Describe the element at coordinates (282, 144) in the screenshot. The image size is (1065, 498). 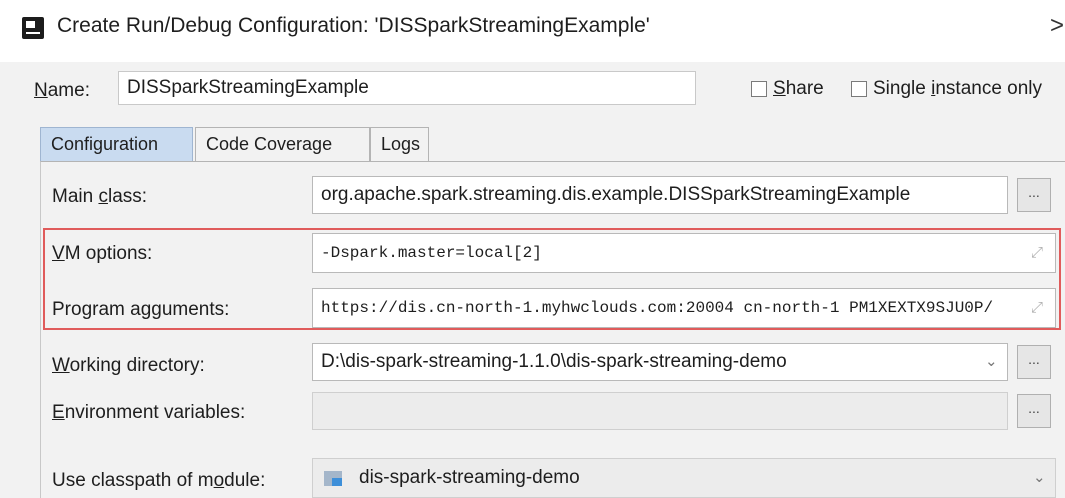
I see `tab-code-coverage: Code Coverage` at that location.